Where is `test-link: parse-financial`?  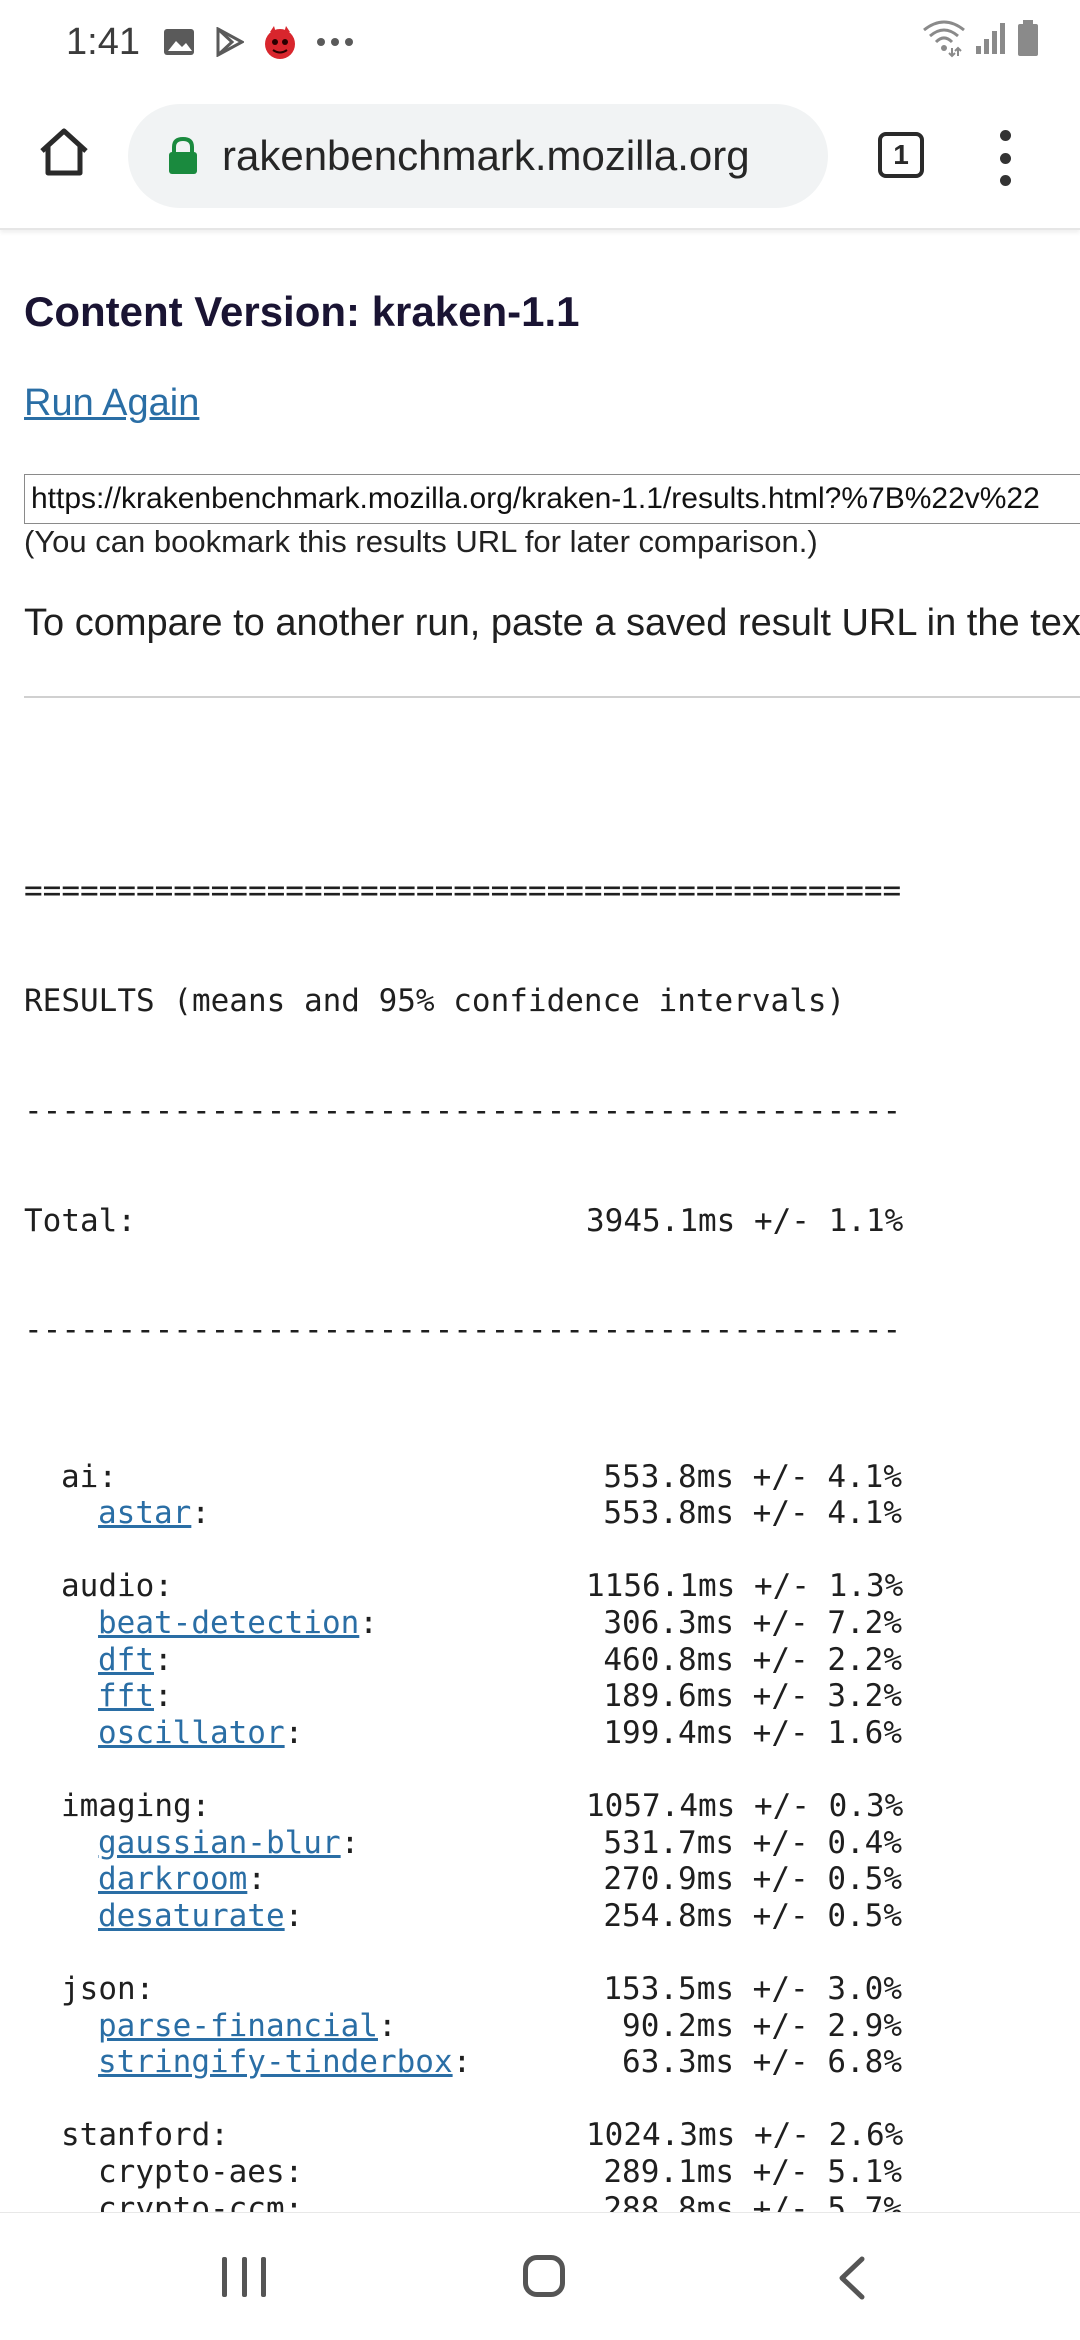 test-link: parse-financial is located at coordinates (238, 2026).